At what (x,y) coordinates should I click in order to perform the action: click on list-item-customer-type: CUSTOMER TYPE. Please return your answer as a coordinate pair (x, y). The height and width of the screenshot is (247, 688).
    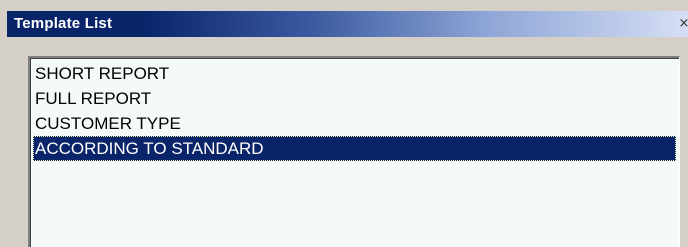
    Looking at the image, I should click on (354, 123).